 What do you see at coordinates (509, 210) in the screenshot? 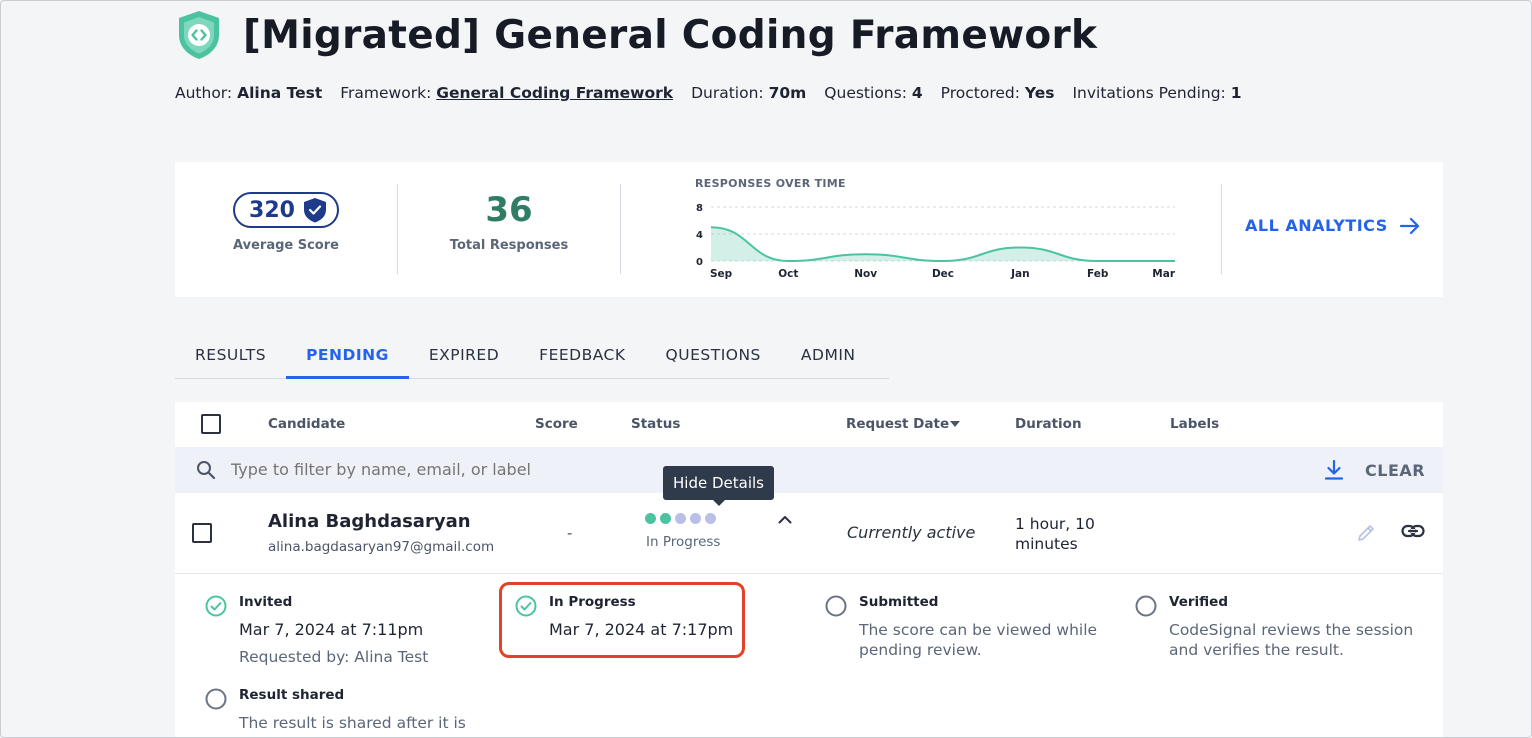
I see `total-responses-value: 36` at bounding box center [509, 210].